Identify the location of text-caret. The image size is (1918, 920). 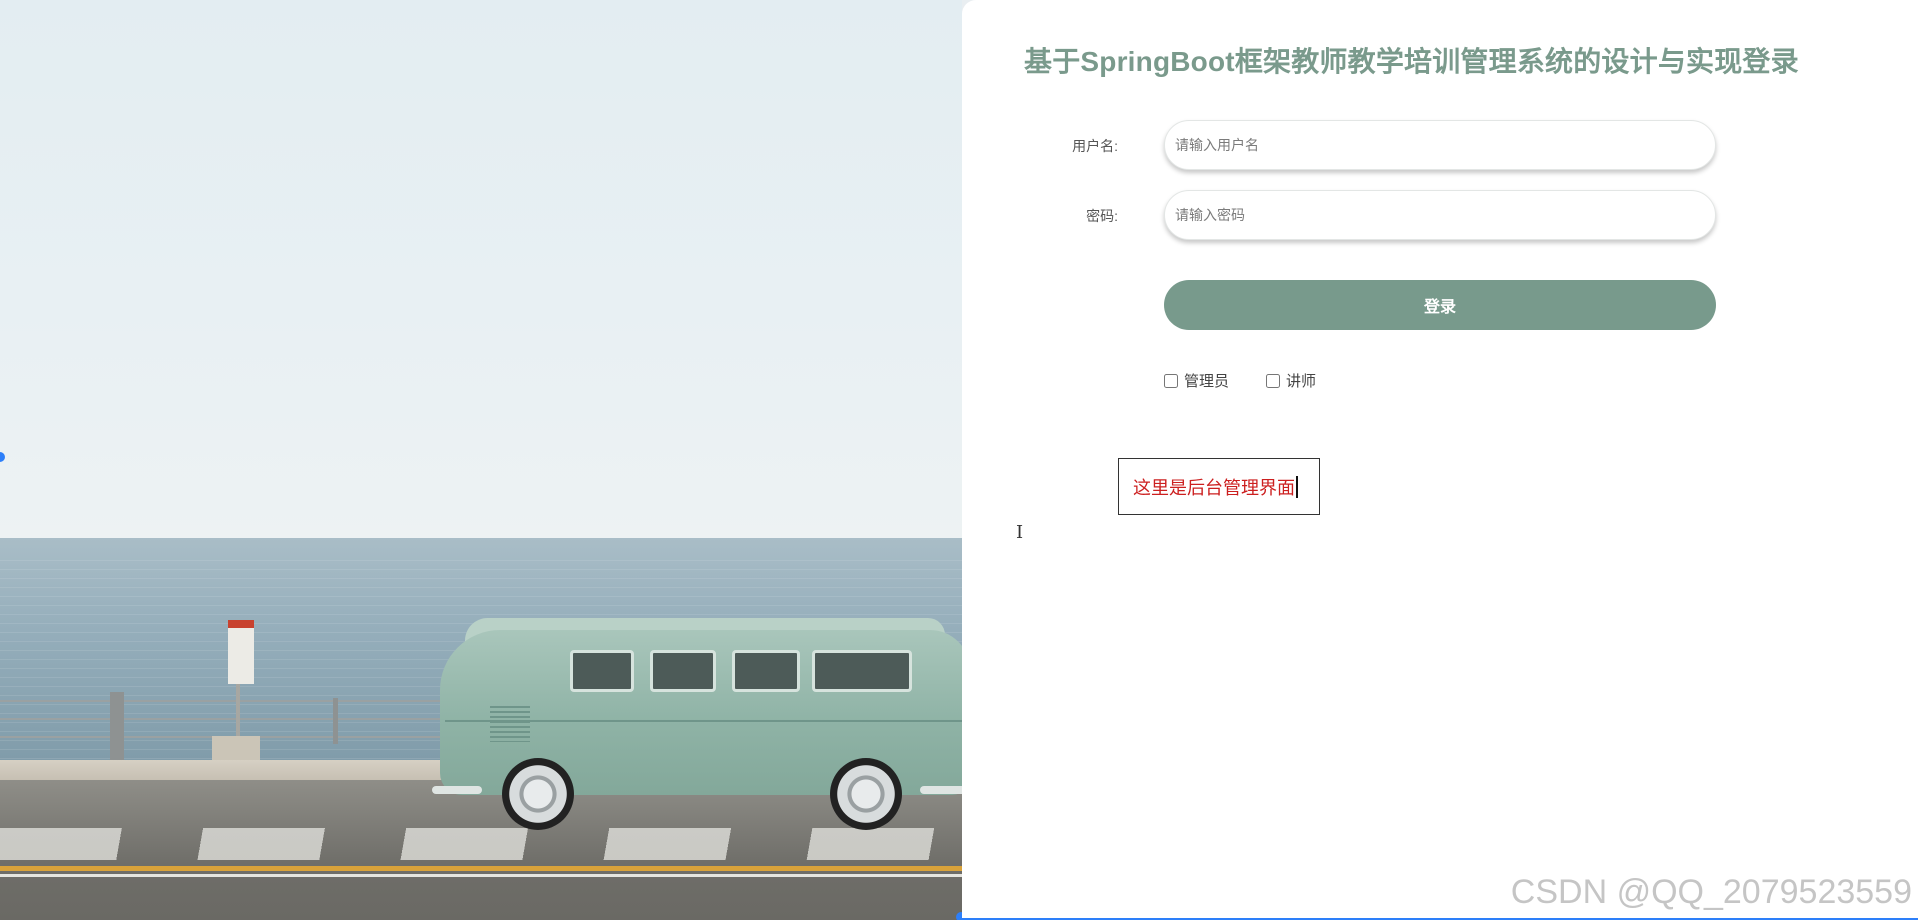
(1297, 486).